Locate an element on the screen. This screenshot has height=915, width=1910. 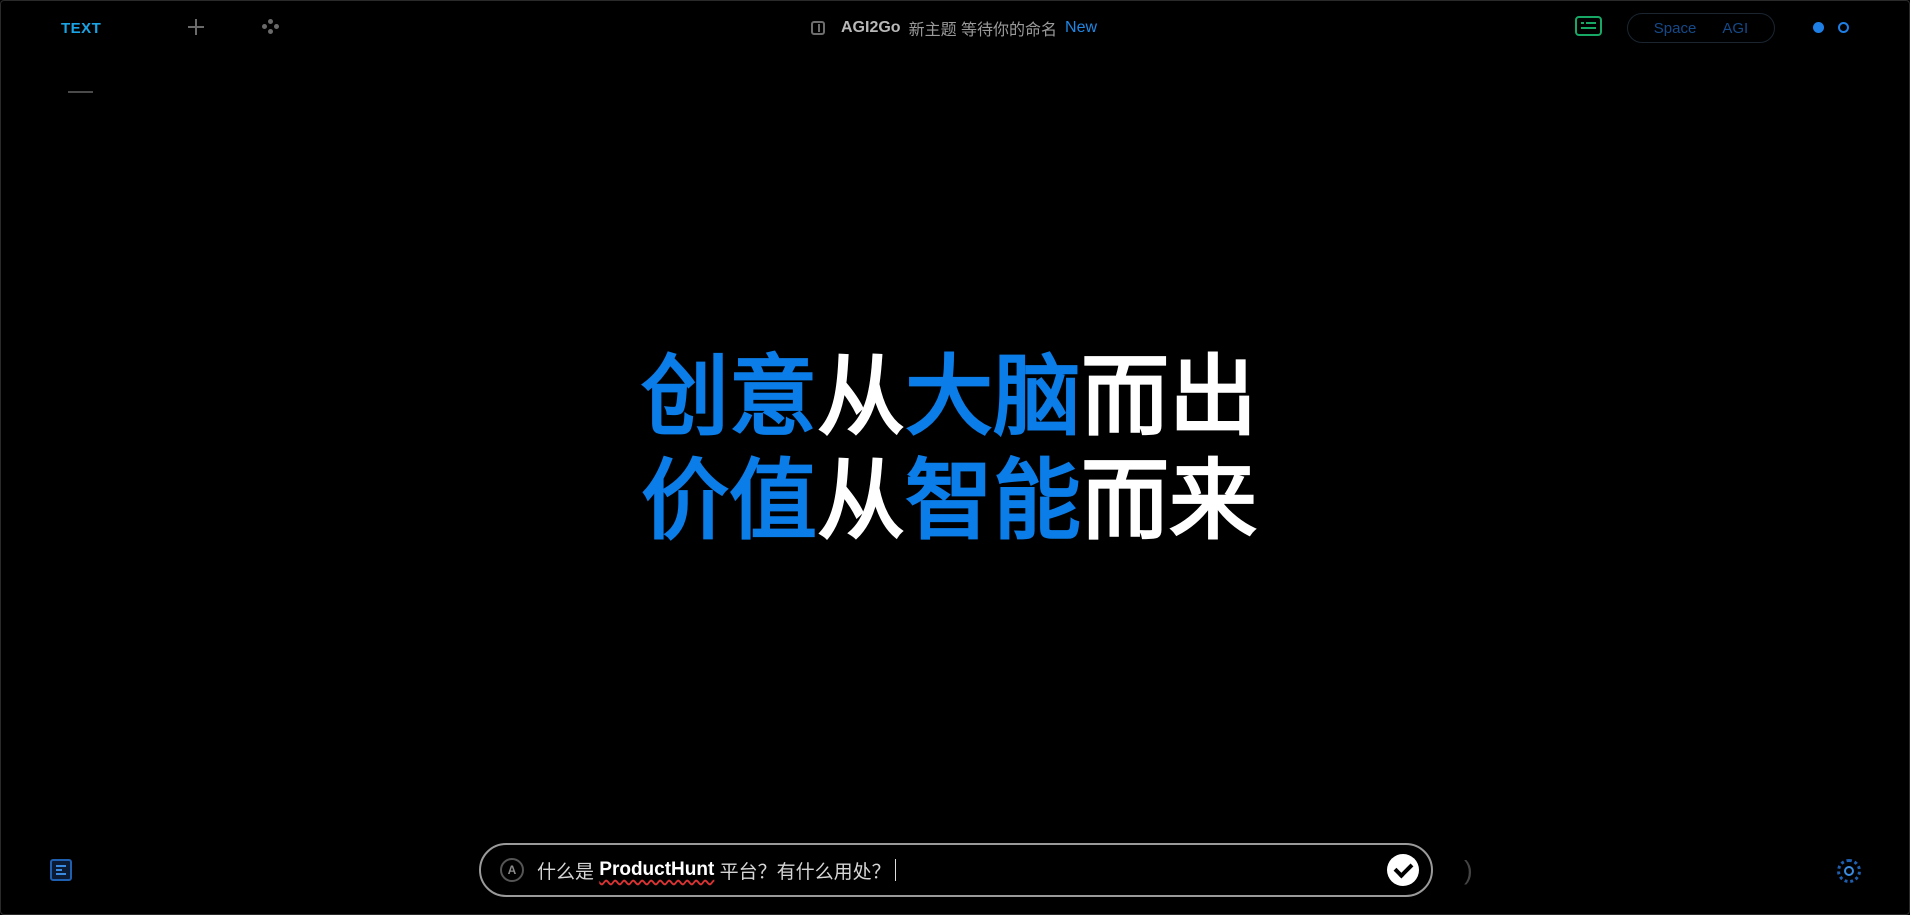
input-text-highlight: ProductHunt is located at coordinates (657, 869).